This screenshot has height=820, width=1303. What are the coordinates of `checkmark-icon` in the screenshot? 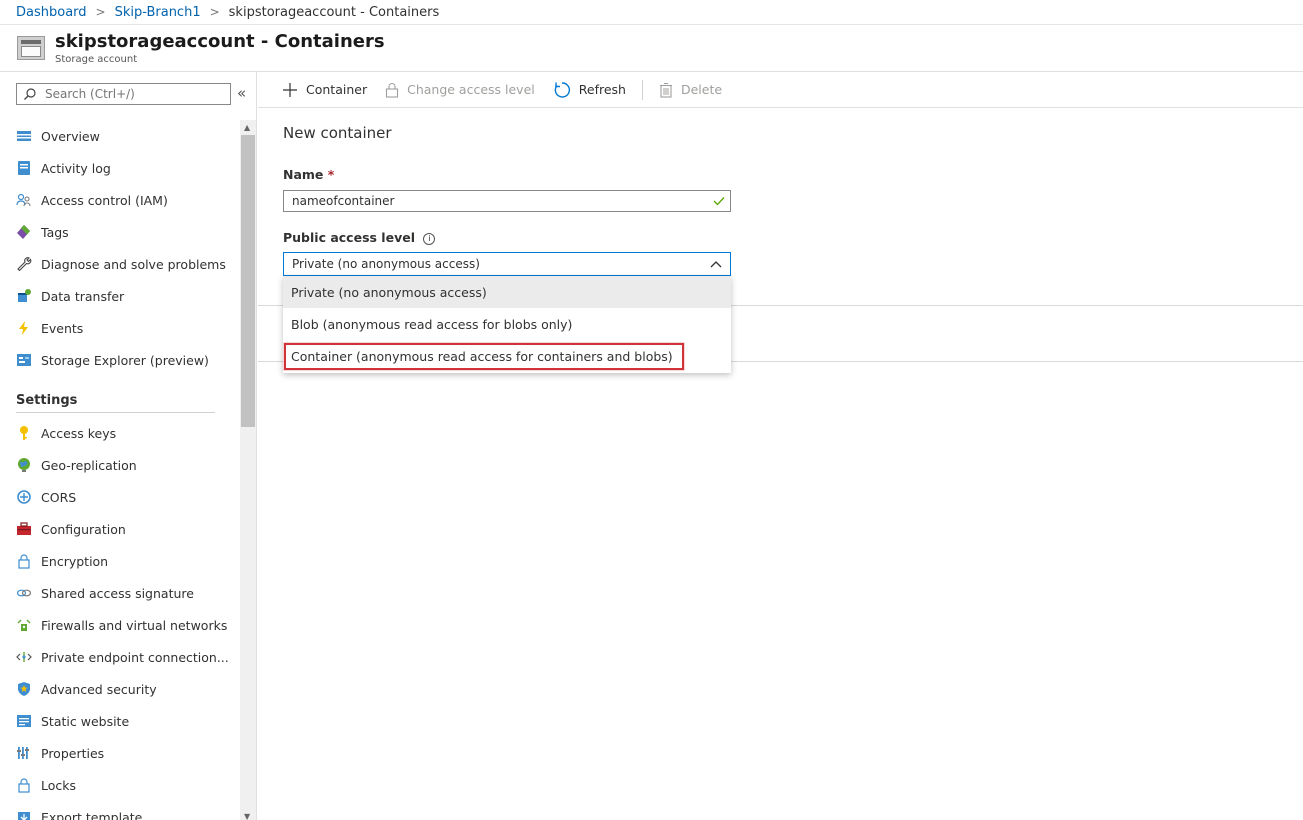 It's located at (719, 201).